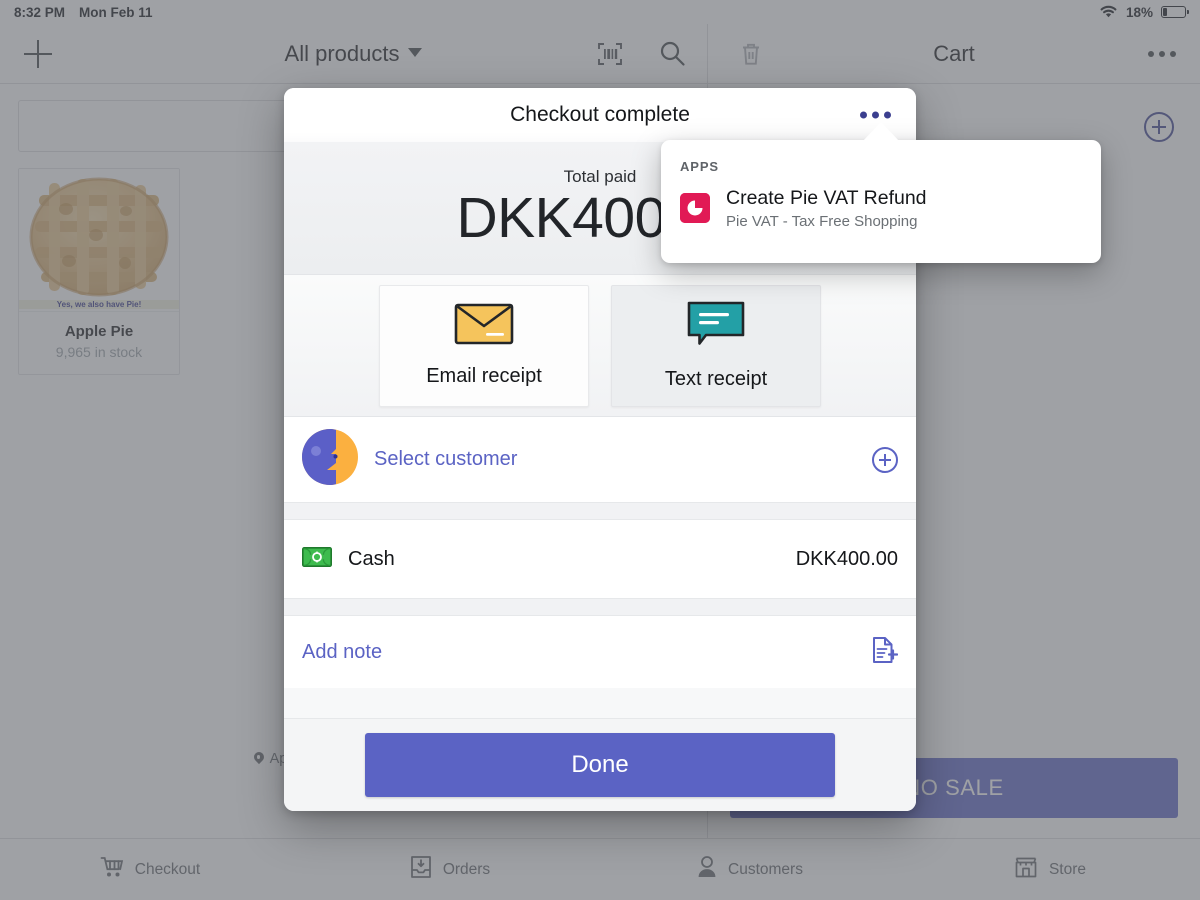 This screenshot has height=900, width=1200. I want to click on speech-bubble-icon, so click(716, 326).